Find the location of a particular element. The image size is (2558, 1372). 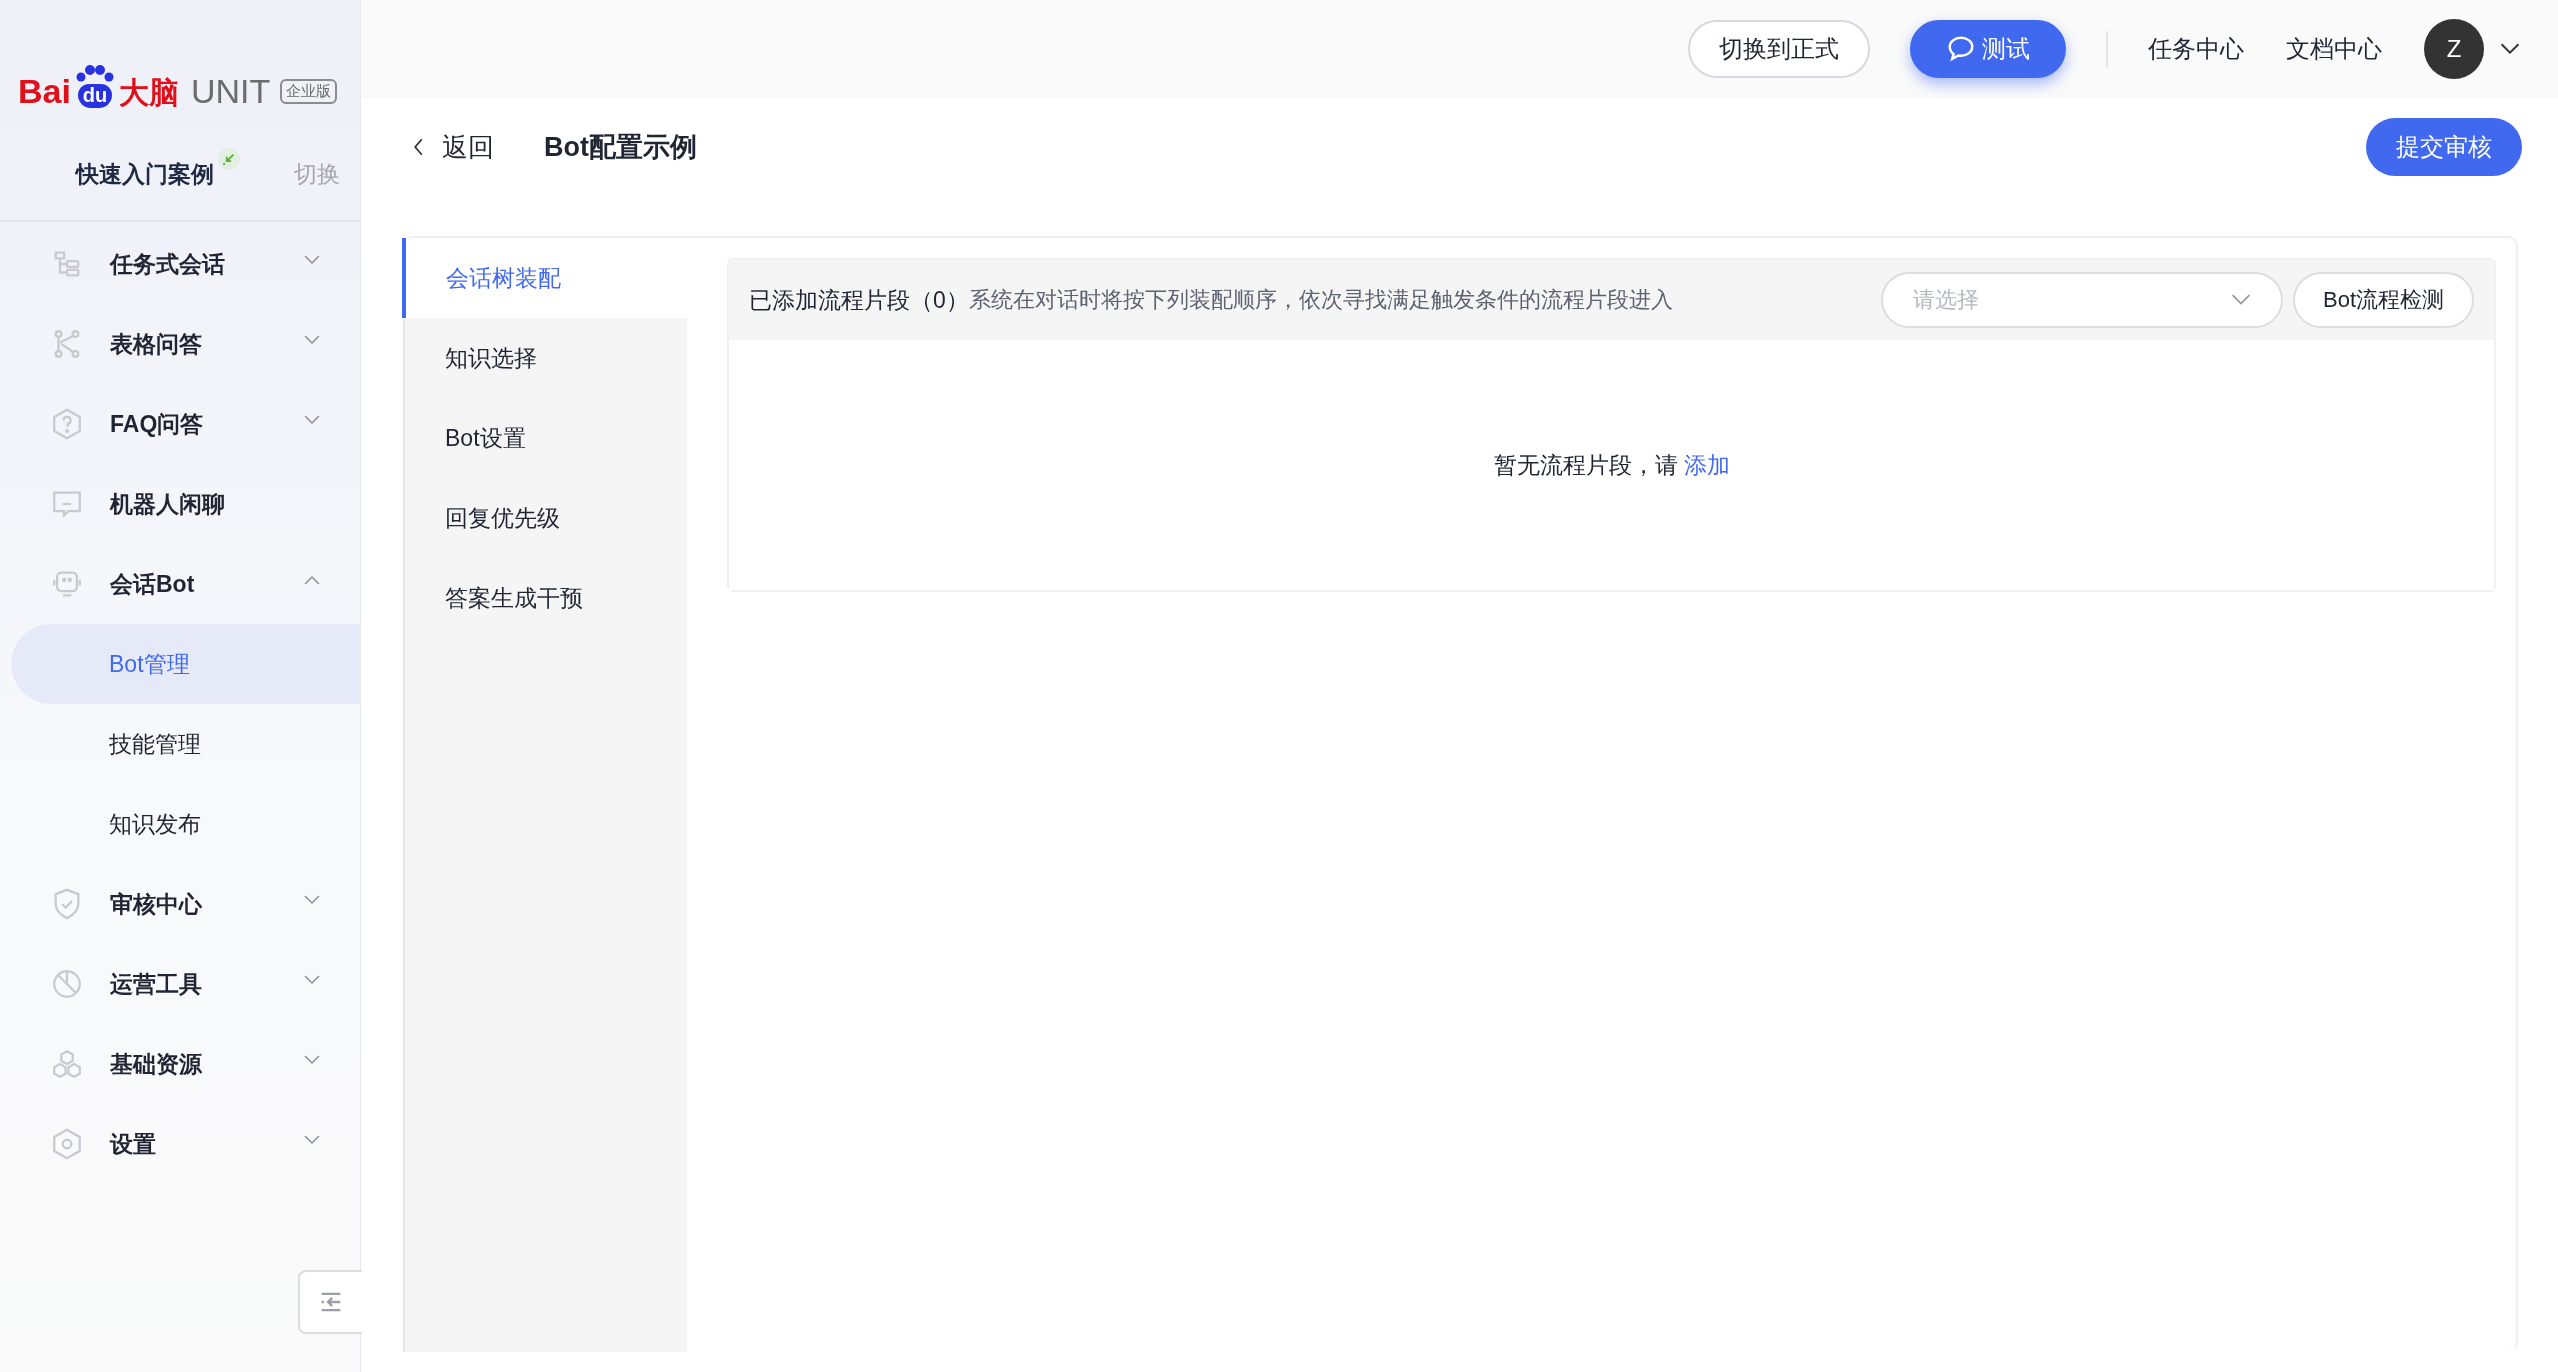

nav-item: 会话Bot is located at coordinates (180, 584).